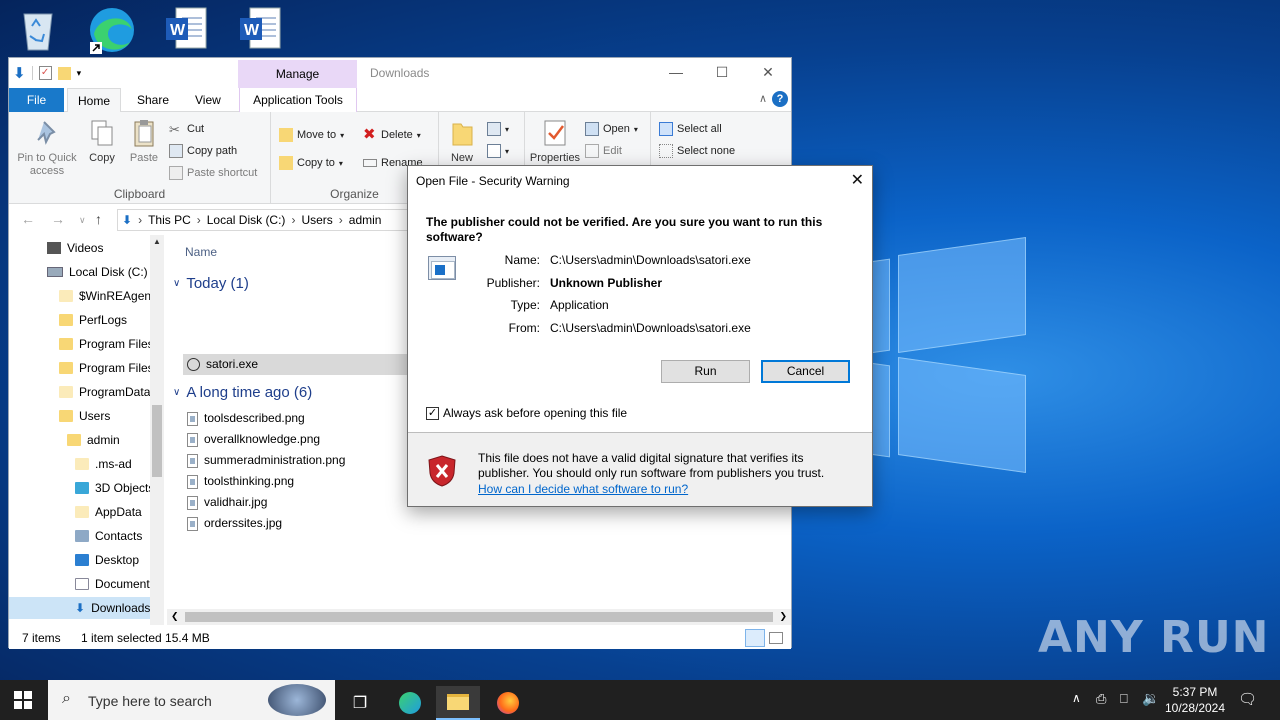 The height and width of the screenshot is (720, 1280). What do you see at coordinates (1101, 699) in the screenshot?
I see `meet-now-icon: ⎙` at bounding box center [1101, 699].